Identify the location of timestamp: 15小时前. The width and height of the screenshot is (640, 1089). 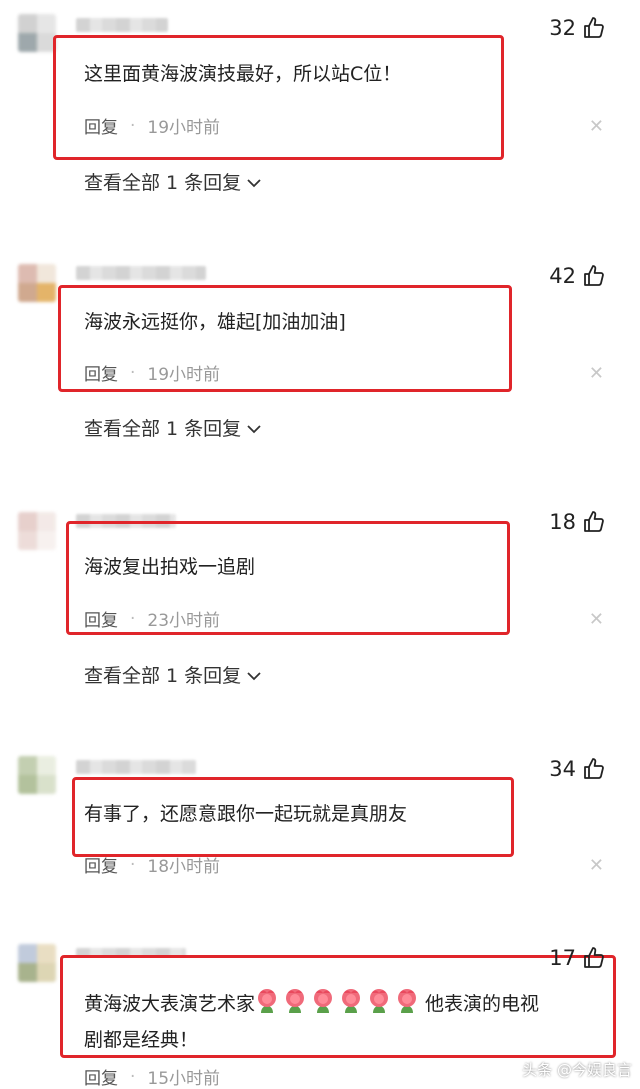
(184, 1079).